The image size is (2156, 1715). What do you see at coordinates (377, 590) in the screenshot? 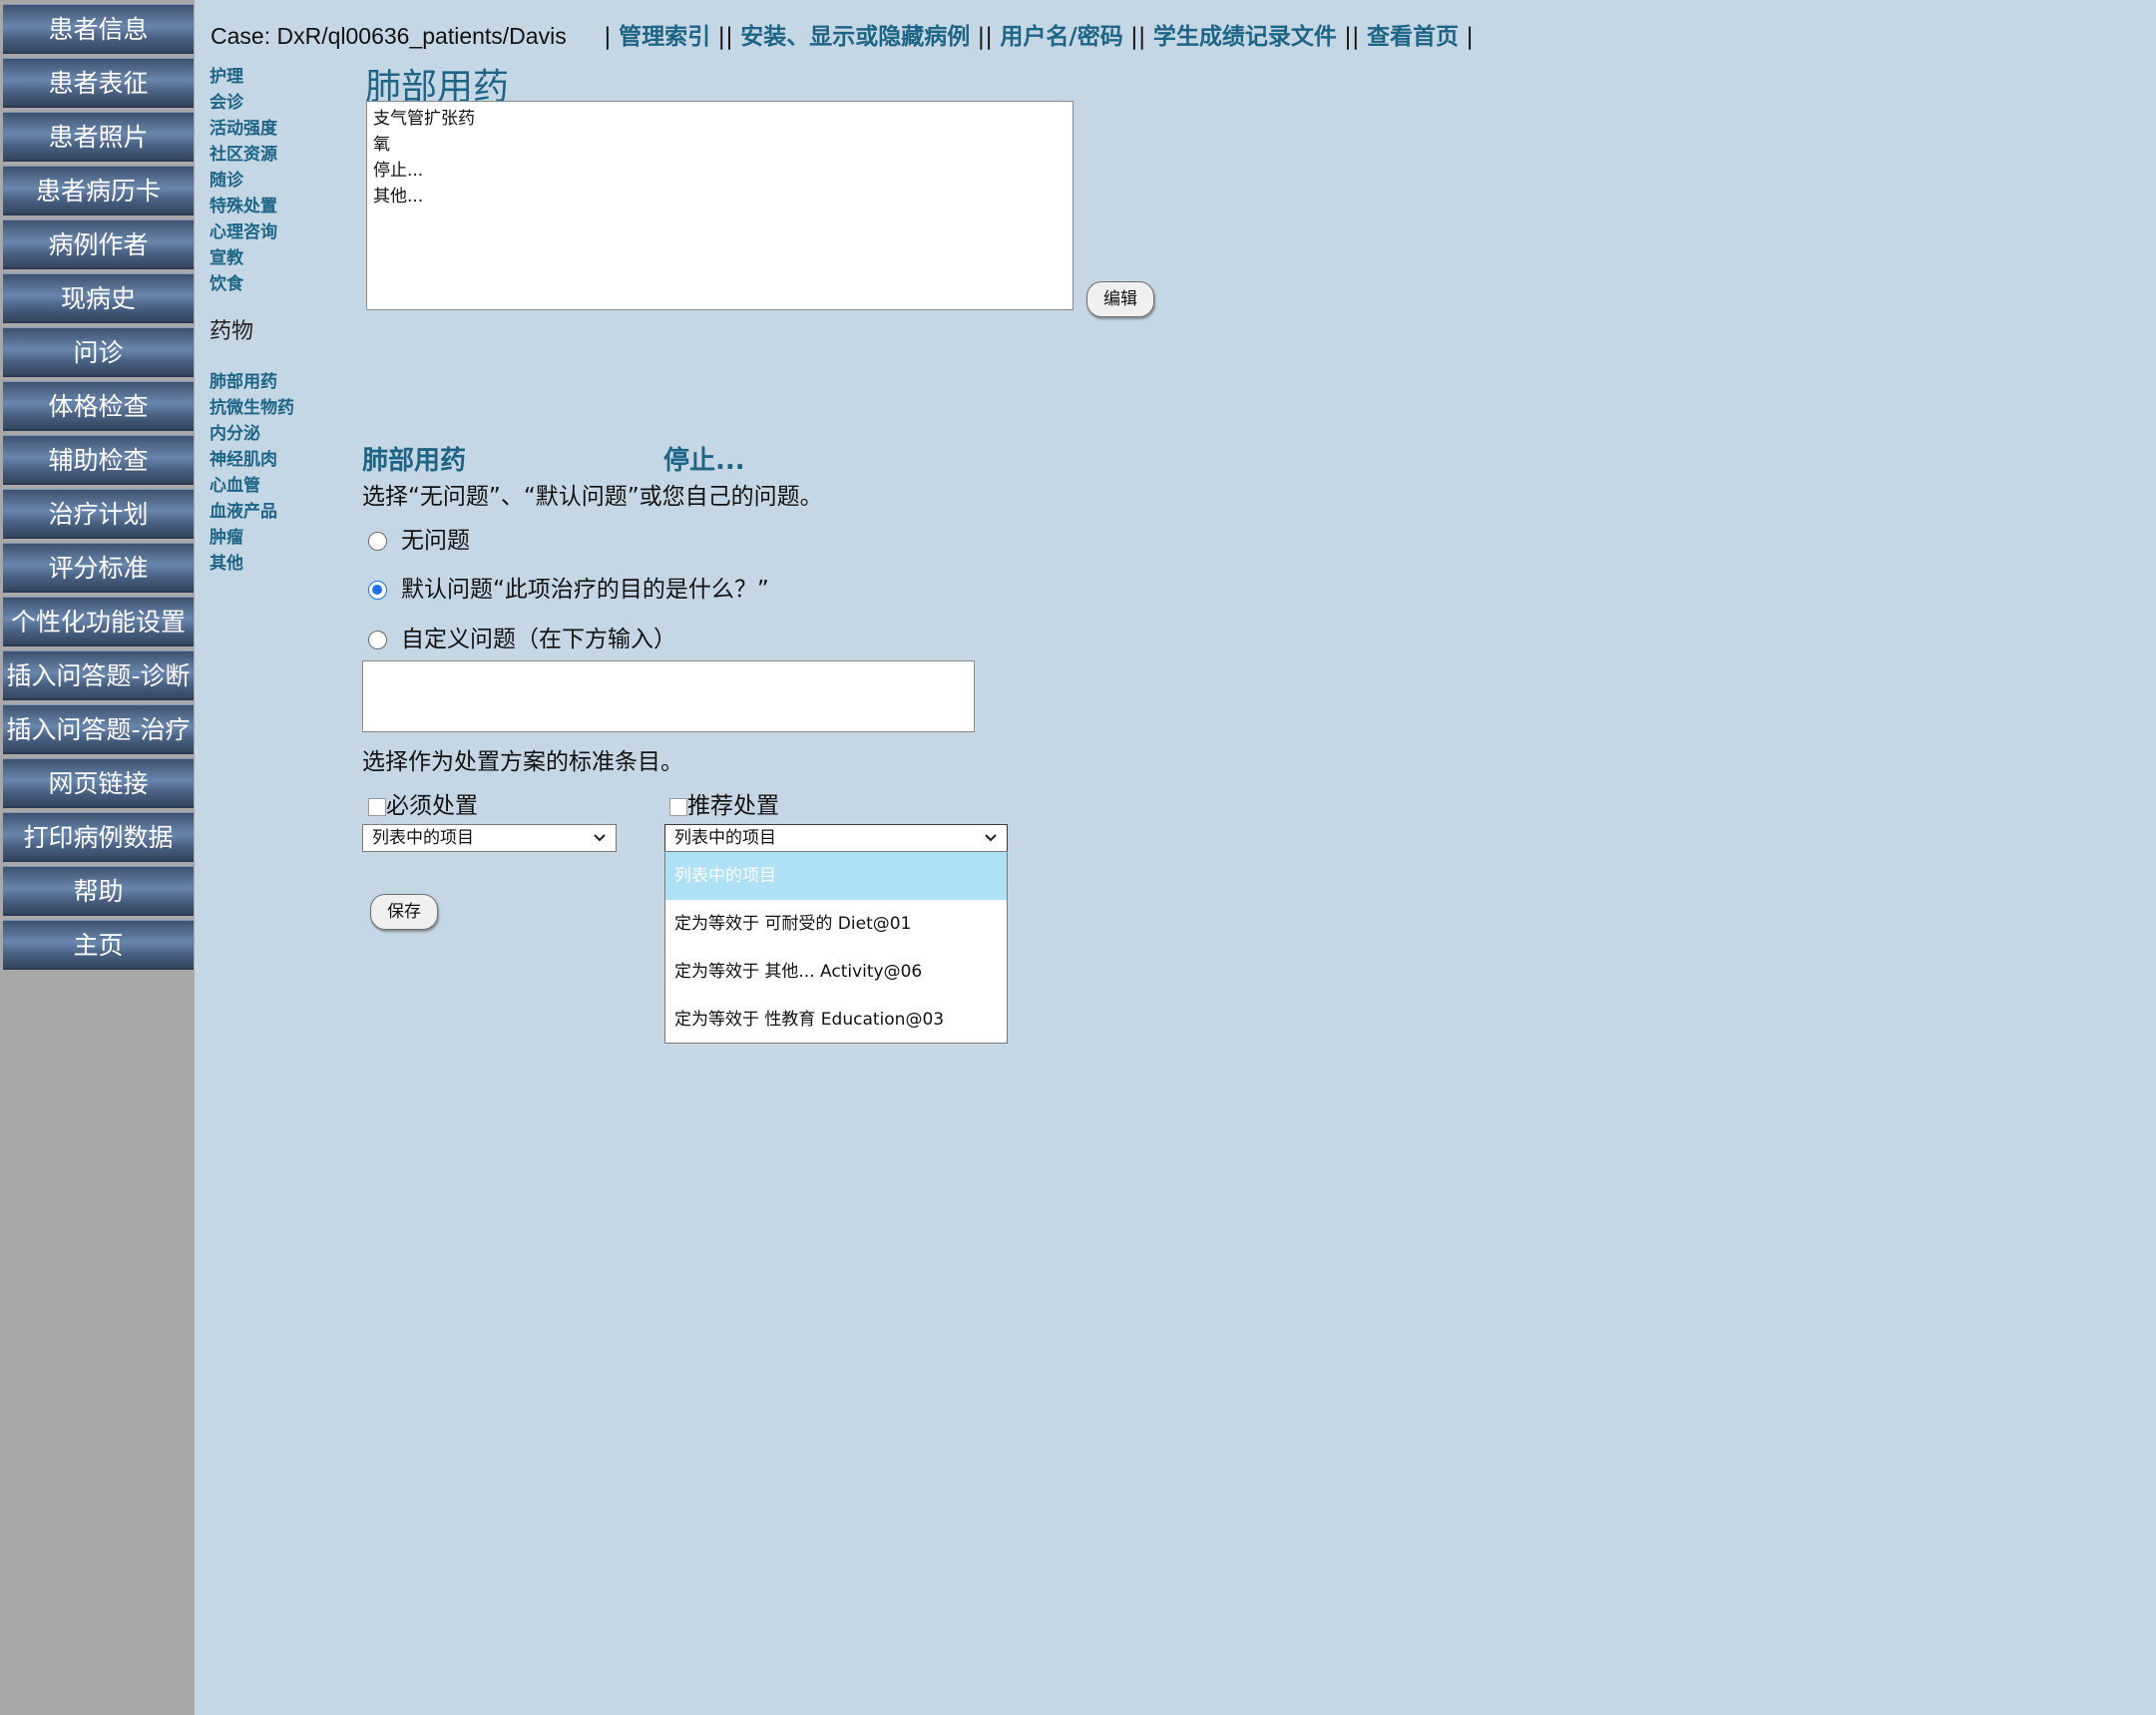
I see `default-question-radio` at bounding box center [377, 590].